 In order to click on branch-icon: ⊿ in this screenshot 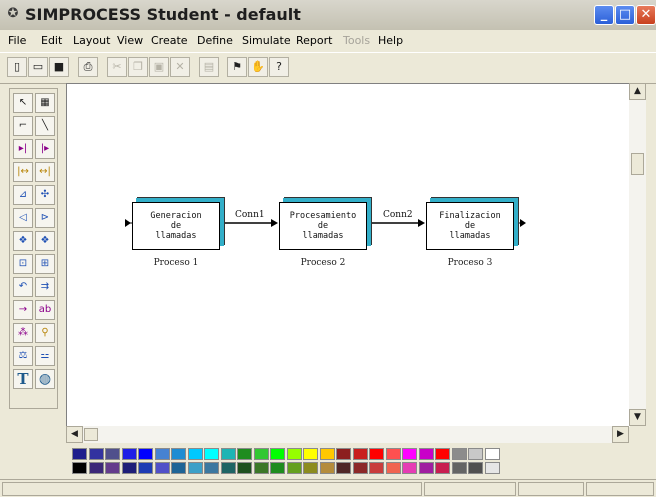, I will do `click(23, 195)`.